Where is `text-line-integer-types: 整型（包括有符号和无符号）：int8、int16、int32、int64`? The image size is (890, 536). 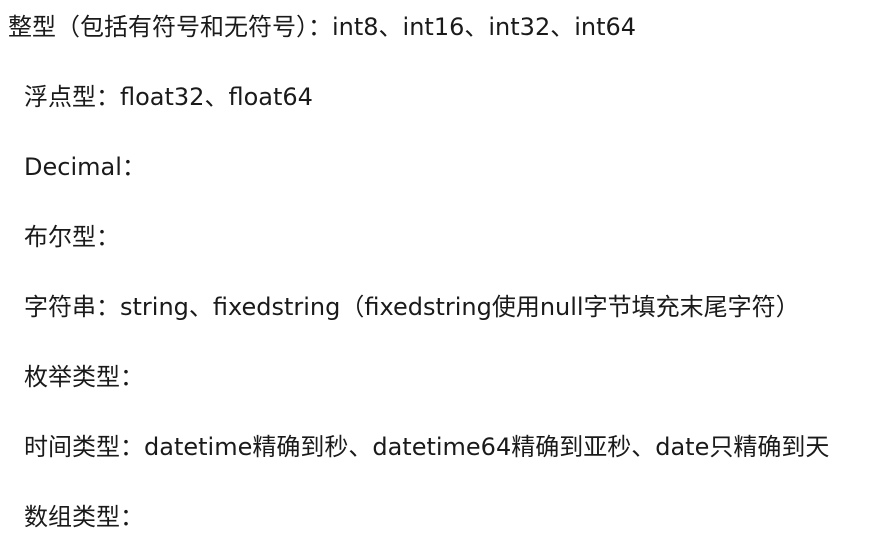
text-line-integer-types: 整型（包括有符号和无符号）：int8、int16、int32、int64 is located at coordinates (322, 27).